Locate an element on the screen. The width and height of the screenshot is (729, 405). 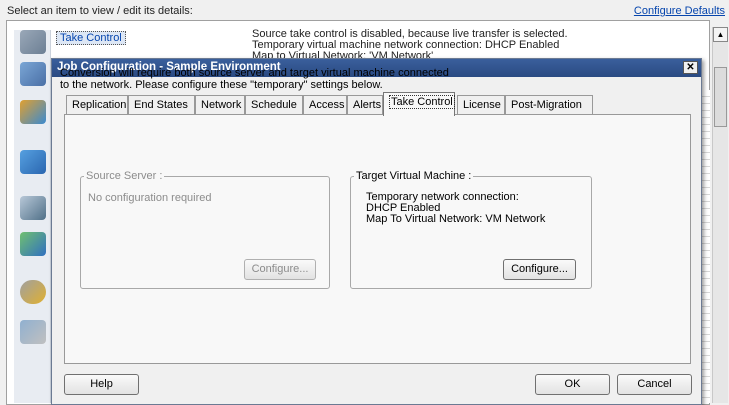
tab-take-control-label: Take Control is located at coordinates (422, 102).